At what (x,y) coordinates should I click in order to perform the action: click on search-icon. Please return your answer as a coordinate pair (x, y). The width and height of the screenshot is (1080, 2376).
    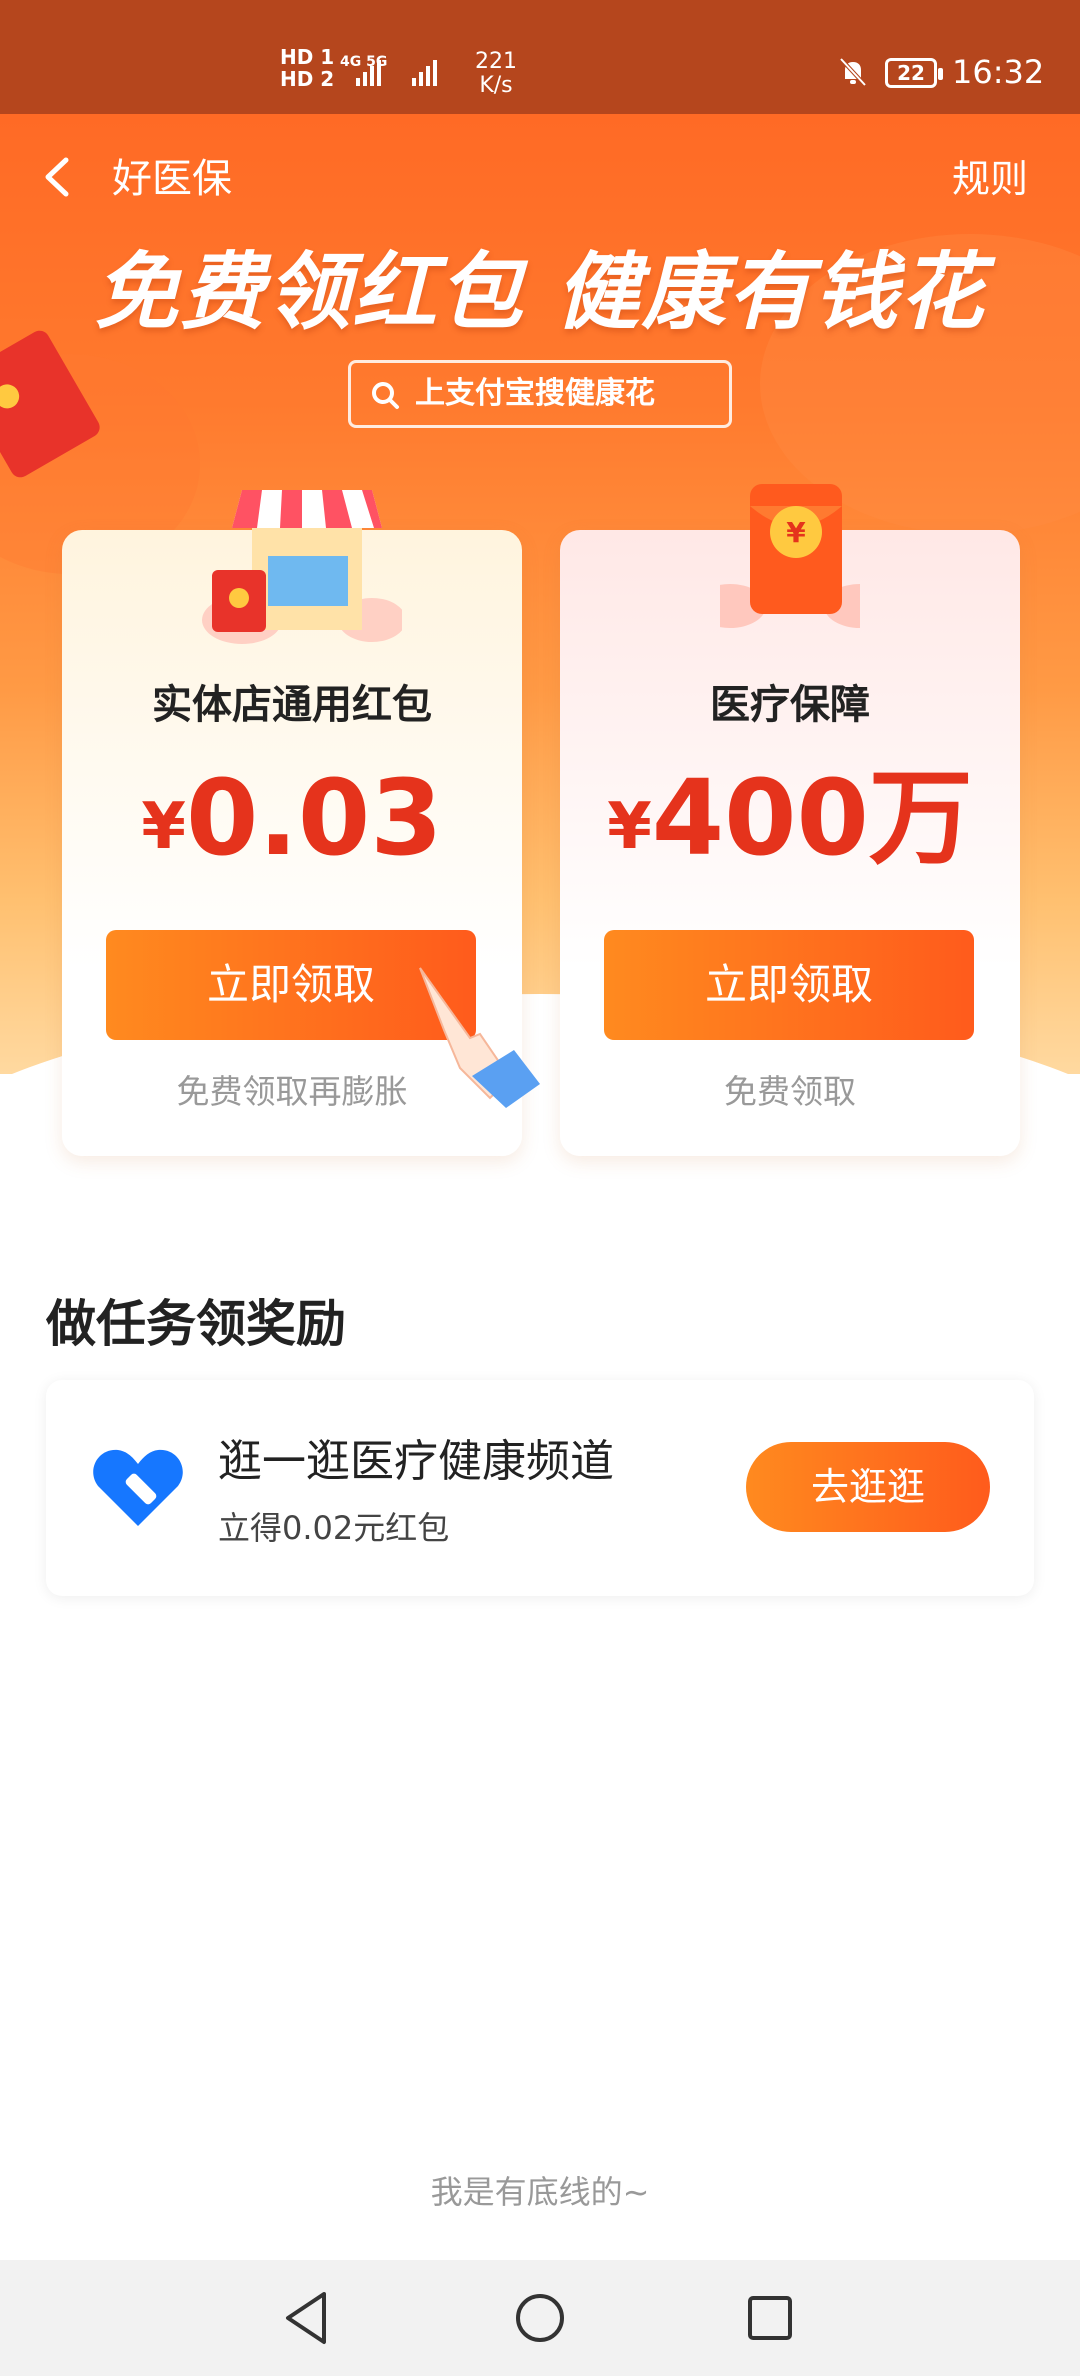
    Looking at the image, I should click on (385, 395).